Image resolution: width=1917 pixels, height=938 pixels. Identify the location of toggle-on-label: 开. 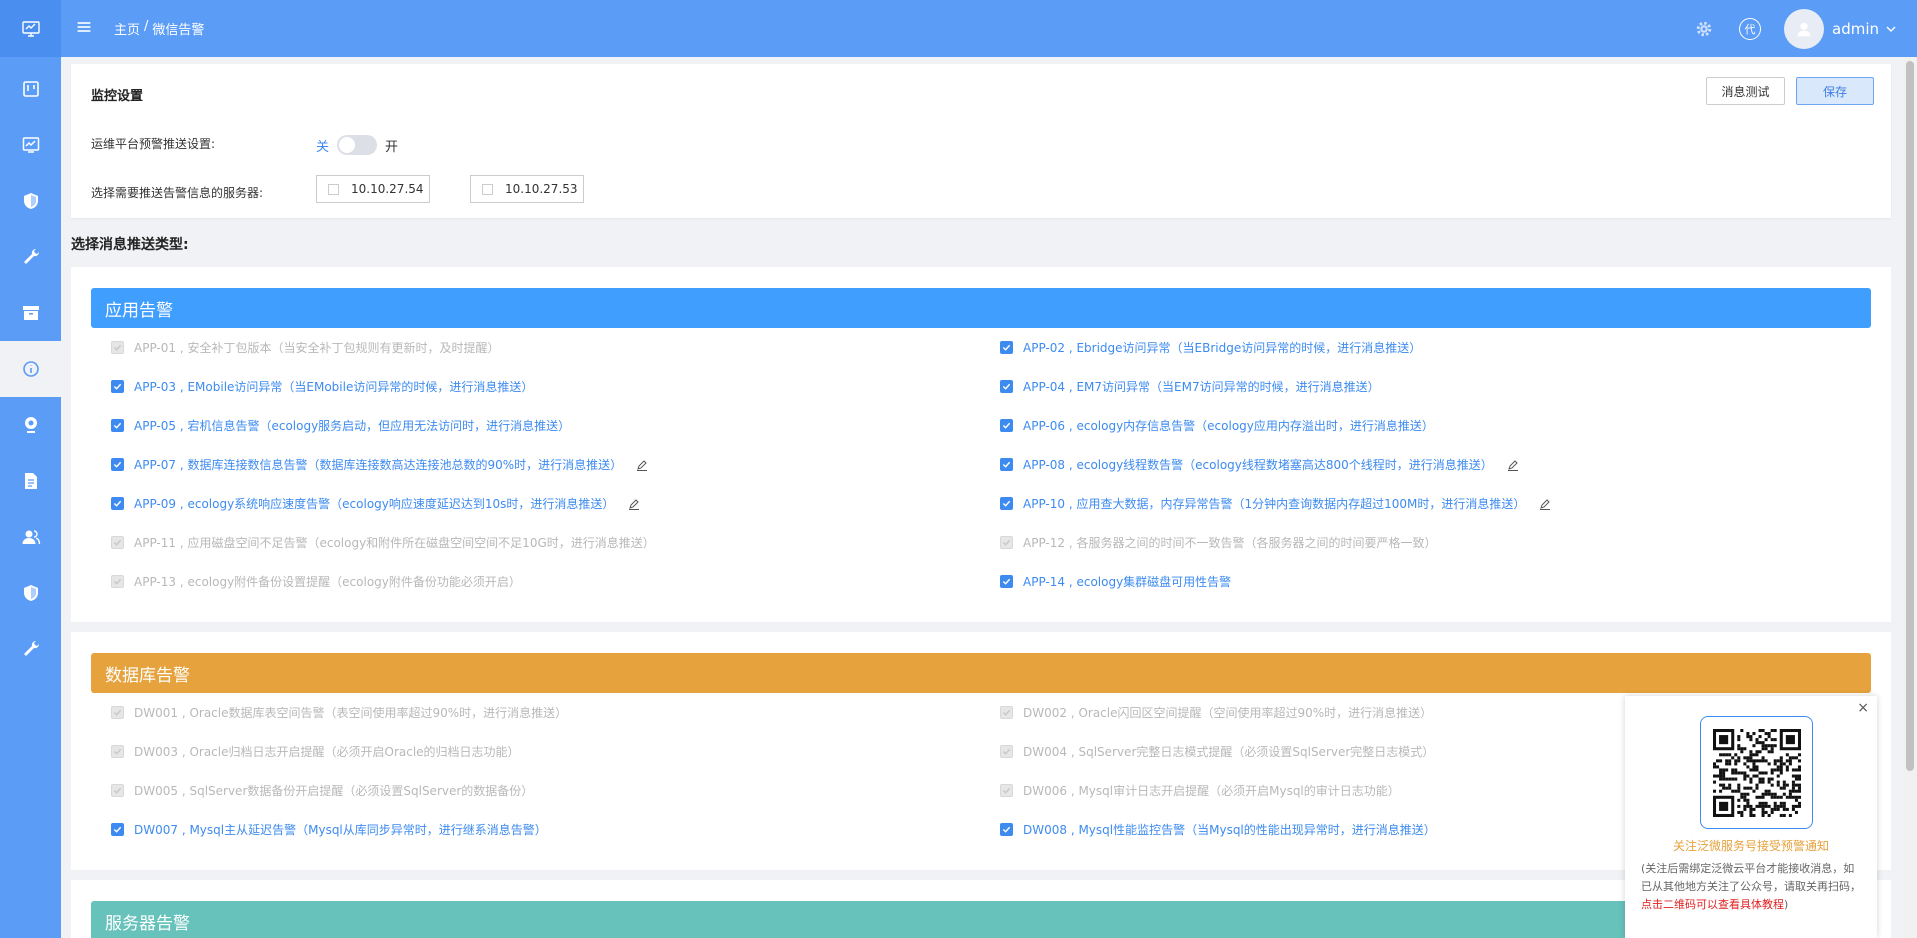
(392, 147).